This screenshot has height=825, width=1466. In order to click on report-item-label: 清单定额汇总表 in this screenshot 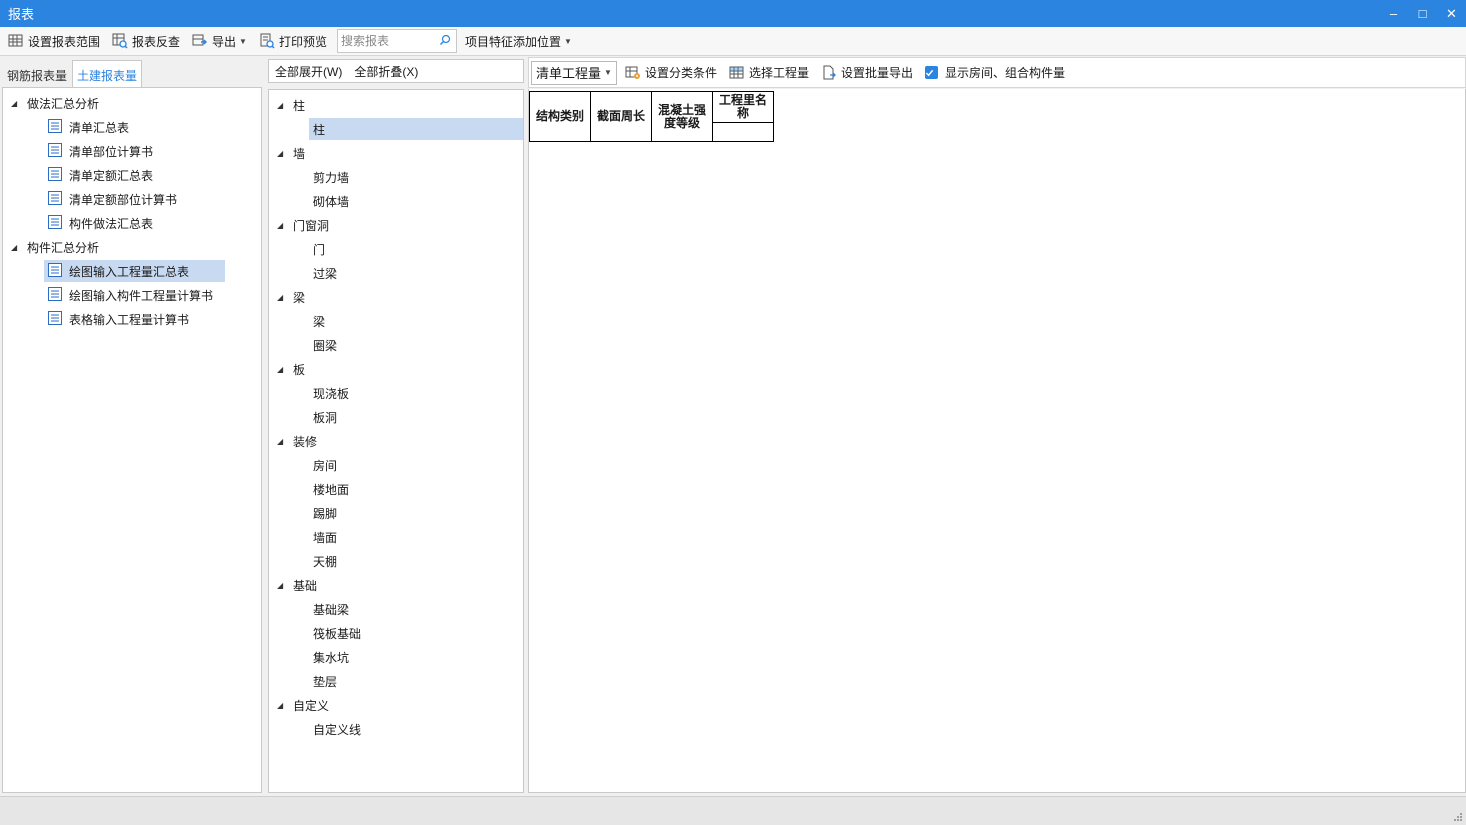, I will do `click(111, 175)`.